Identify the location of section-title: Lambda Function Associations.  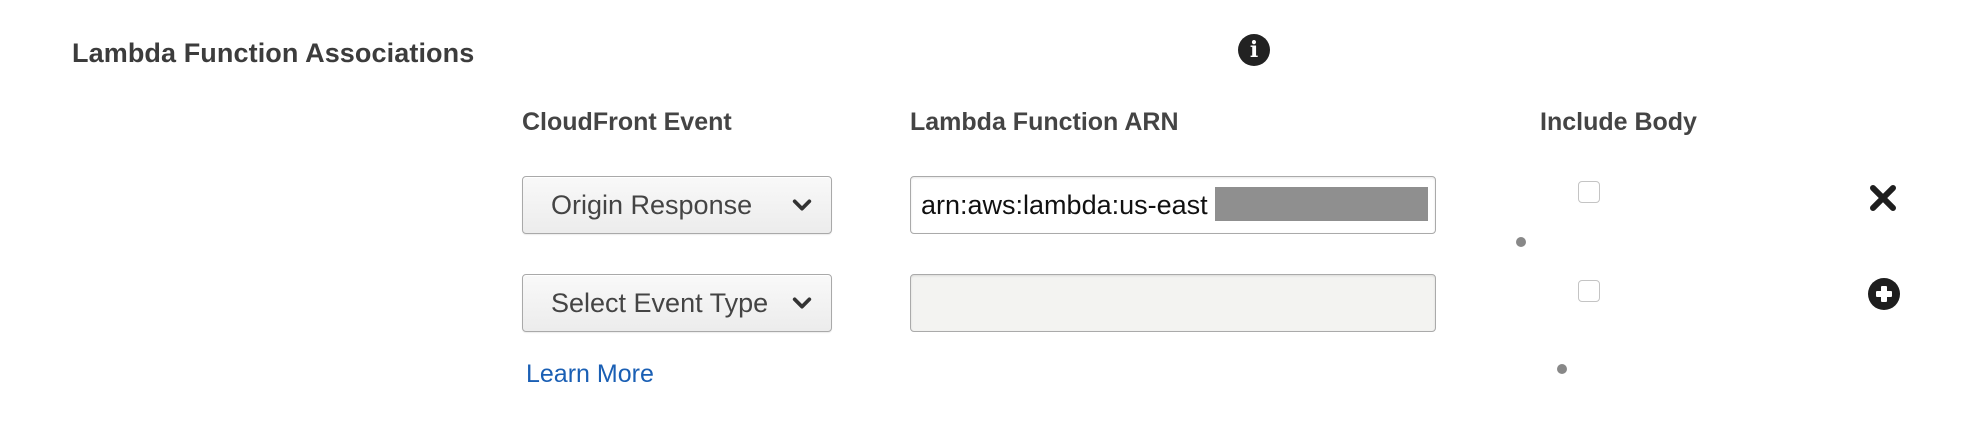
(273, 53).